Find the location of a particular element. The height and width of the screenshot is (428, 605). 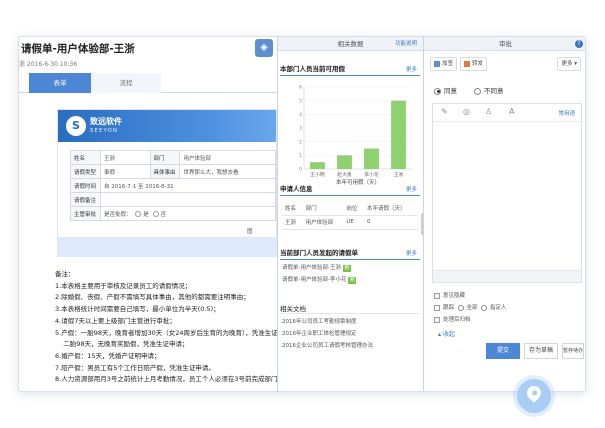

field-value: 自 2016-7-1 至 2016-8-31 is located at coordinates (187, 185).